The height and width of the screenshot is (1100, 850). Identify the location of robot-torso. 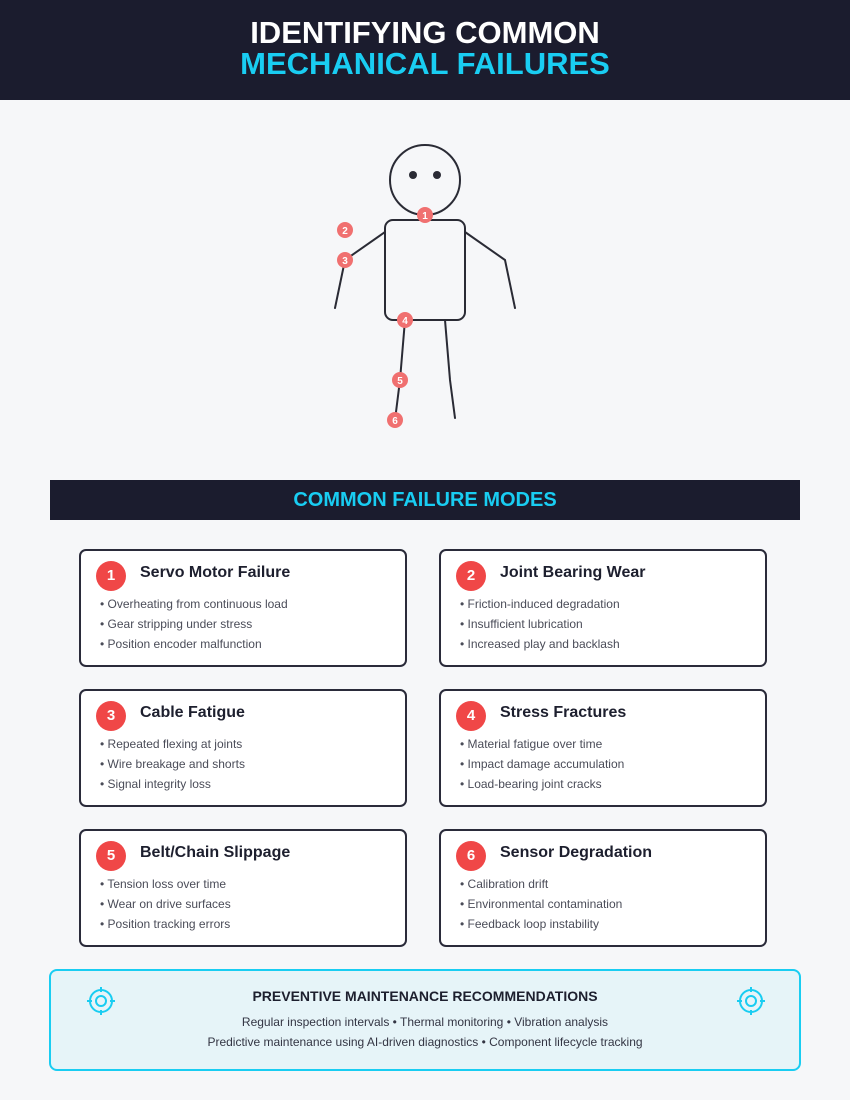
(425, 270).